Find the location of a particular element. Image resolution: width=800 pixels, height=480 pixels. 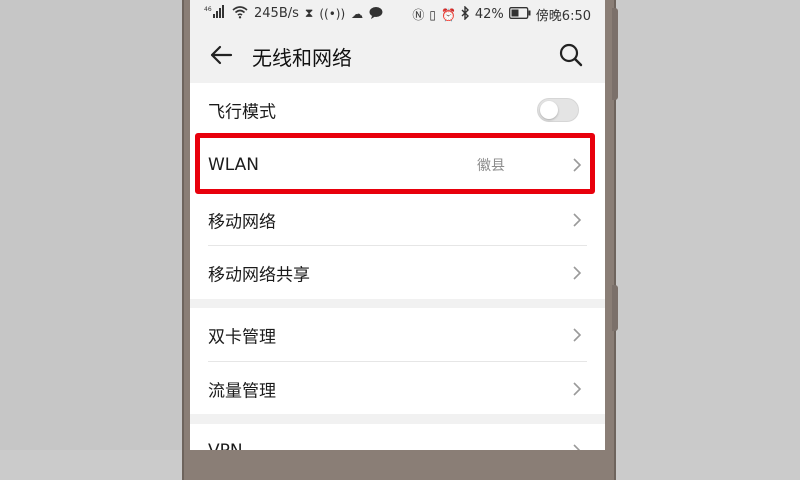

vpn-row: VPN is located at coordinates (397, 437).